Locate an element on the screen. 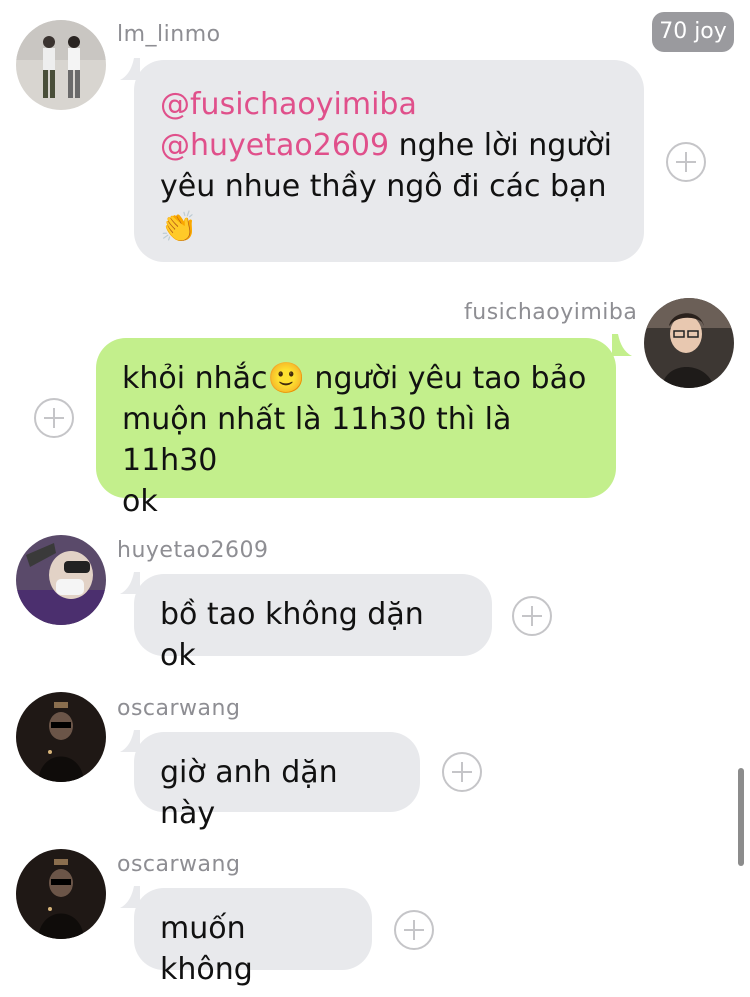 This screenshot has width=750, height=997. username-fusichaoyimiba: fusichaoyimiba is located at coordinates (551, 312).